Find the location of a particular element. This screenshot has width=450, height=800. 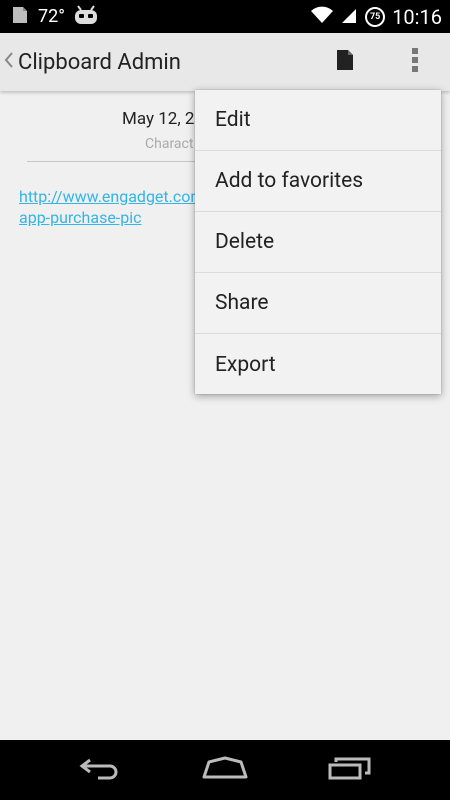

status-bar: 72° 75 10:16 is located at coordinates (225, 16).